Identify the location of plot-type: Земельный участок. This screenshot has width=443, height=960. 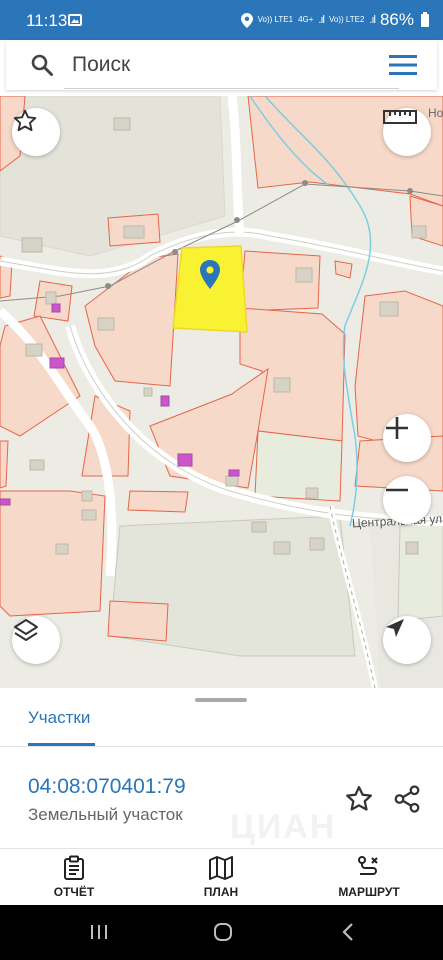
(105, 814).